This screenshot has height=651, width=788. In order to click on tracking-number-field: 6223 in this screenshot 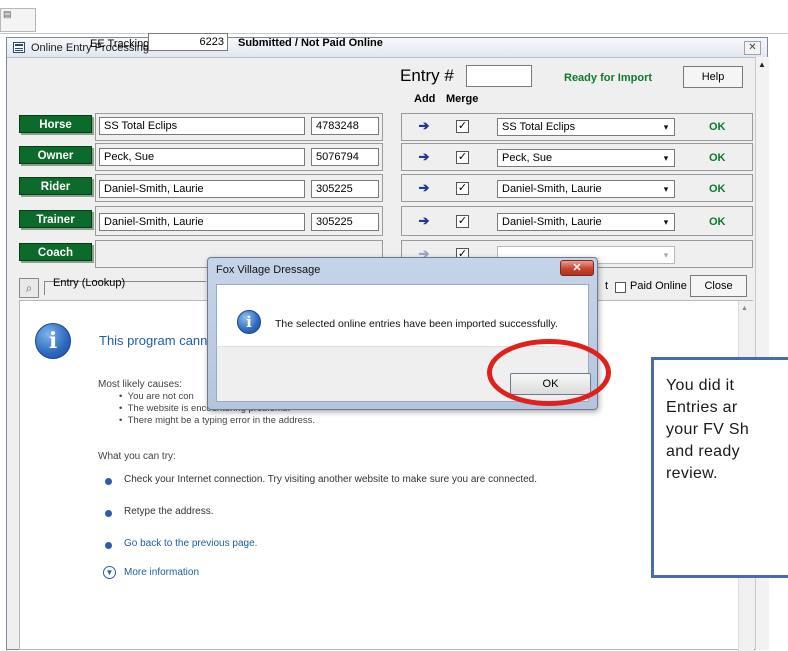, I will do `click(188, 42)`.